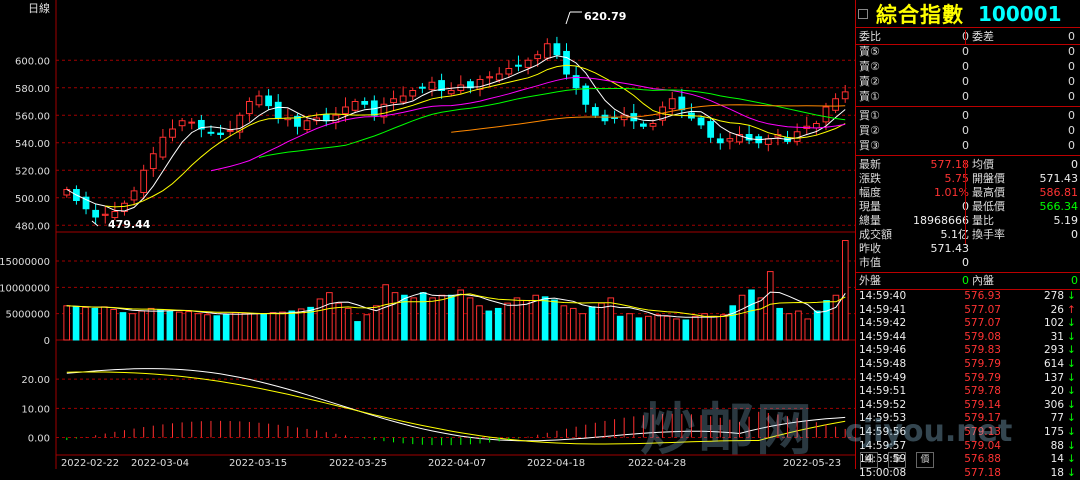 Image resolution: width=1080 pixels, height=480 pixels. What do you see at coordinates (47, 341) in the screenshot?
I see `volume-tick-label: 0` at bounding box center [47, 341].